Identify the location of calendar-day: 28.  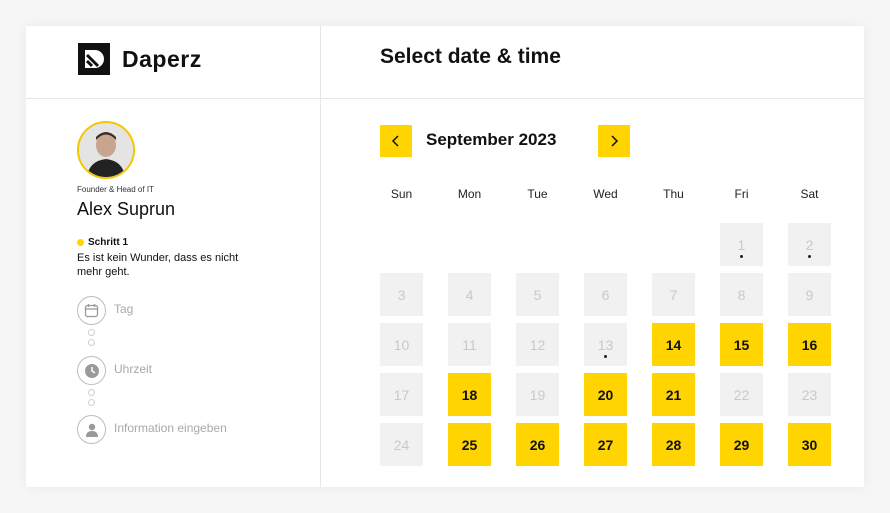
(673, 444).